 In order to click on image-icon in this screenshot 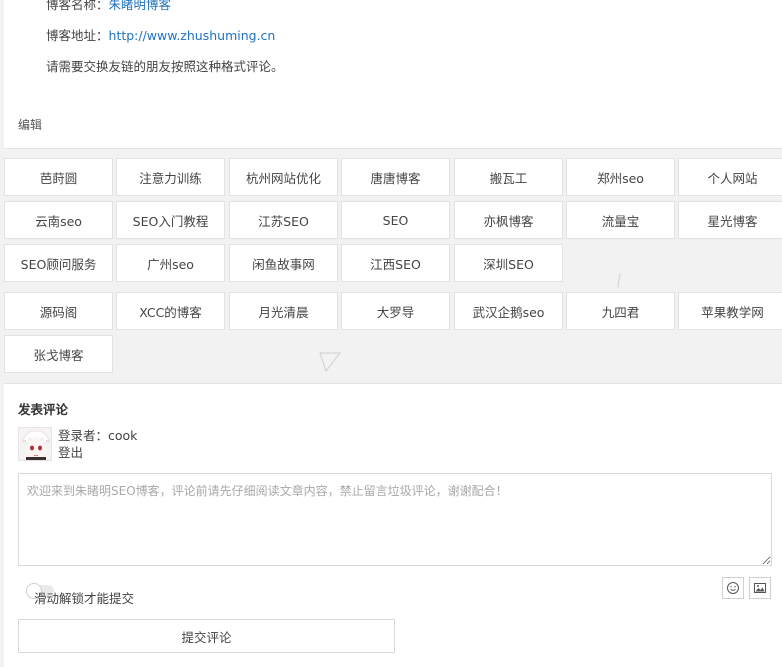, I will do `click(760, 588)`.